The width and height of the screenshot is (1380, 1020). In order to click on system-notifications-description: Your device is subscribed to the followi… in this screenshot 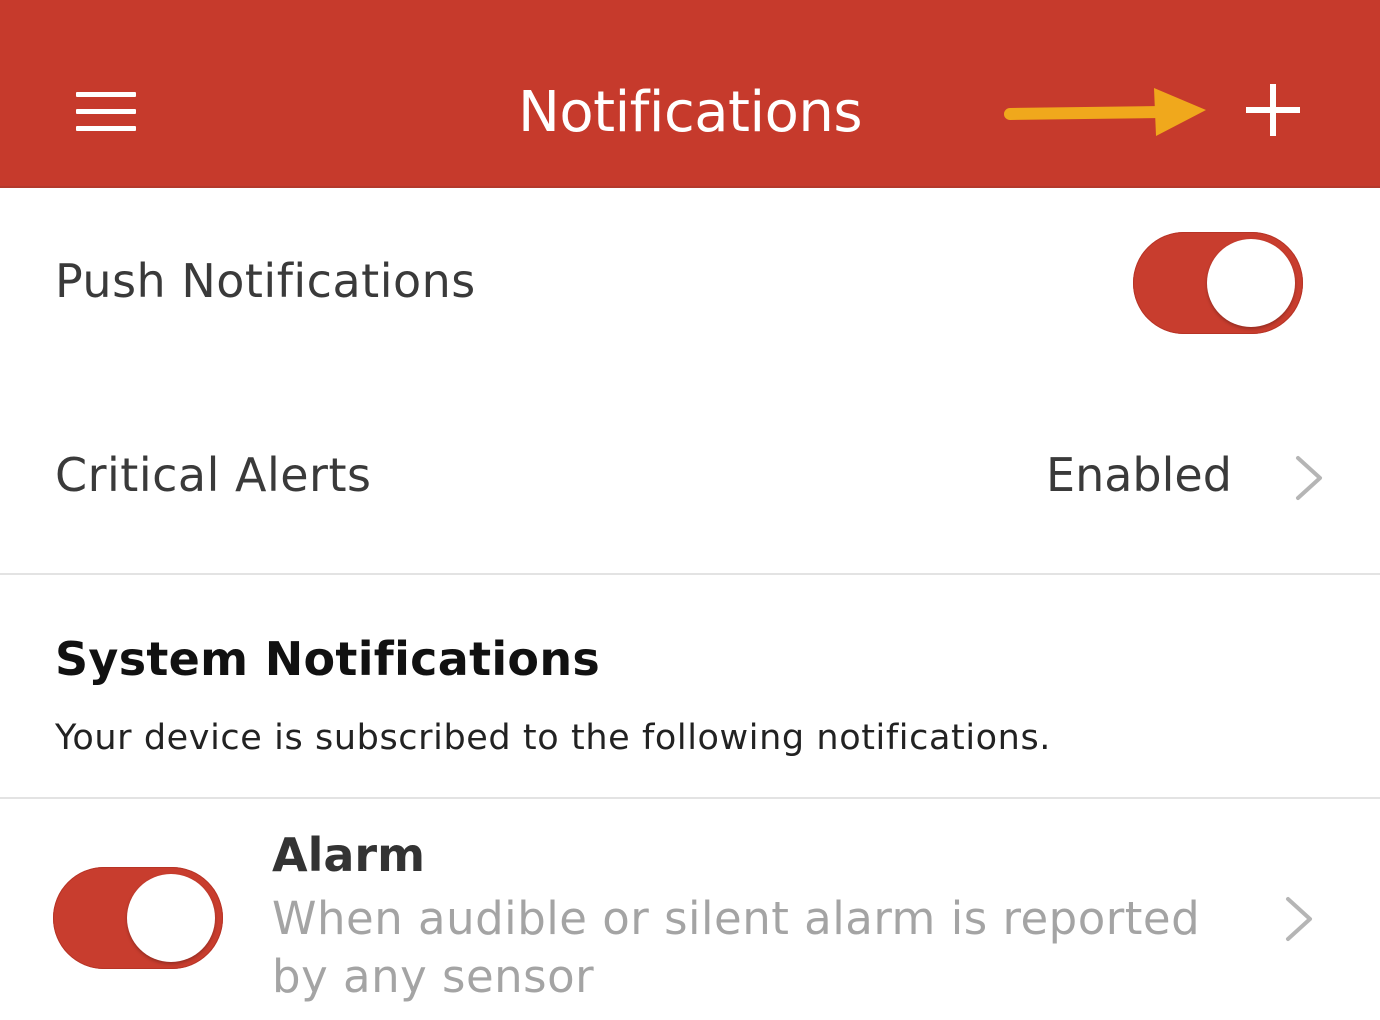, I will do `click(553, 738)`.